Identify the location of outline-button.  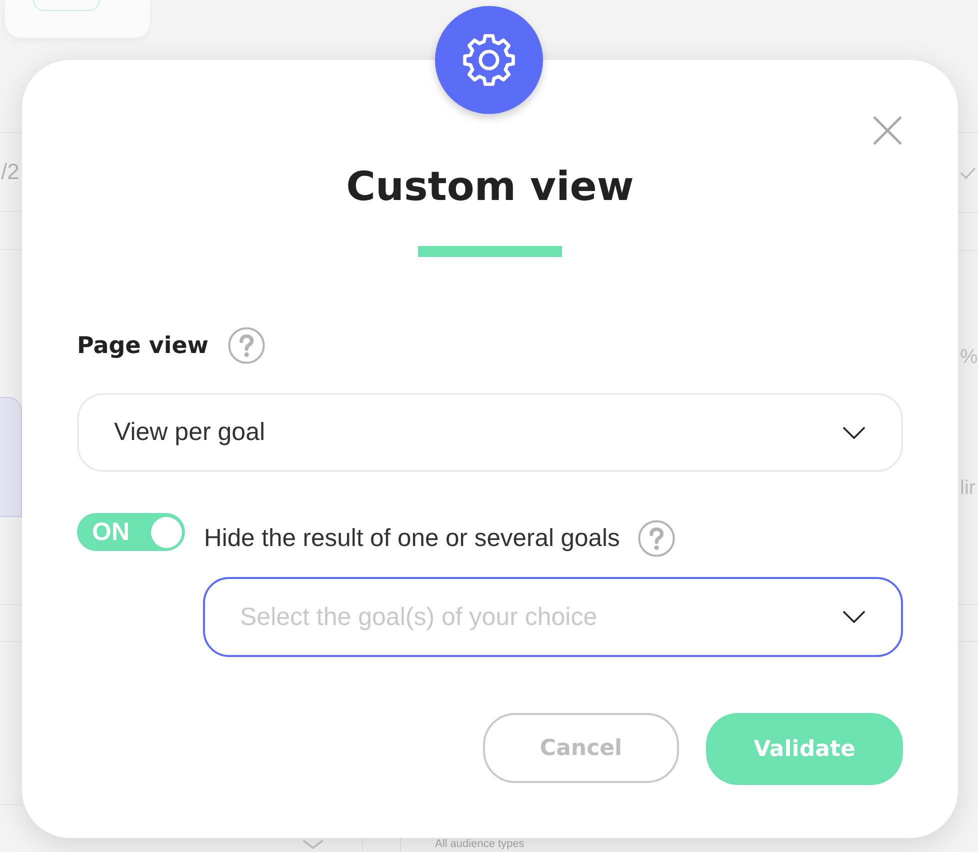
(66, 5).